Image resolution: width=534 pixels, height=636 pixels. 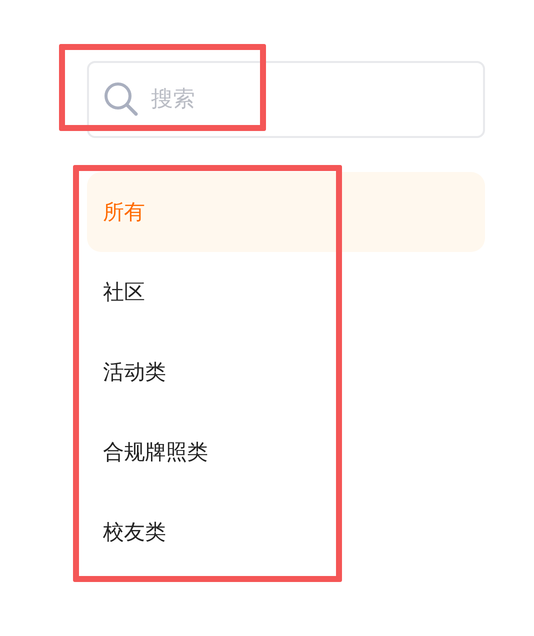 What do you see at coordinates (121, 99) in the screenshot?
I see `search-icon` at bounding box center [121, 99].